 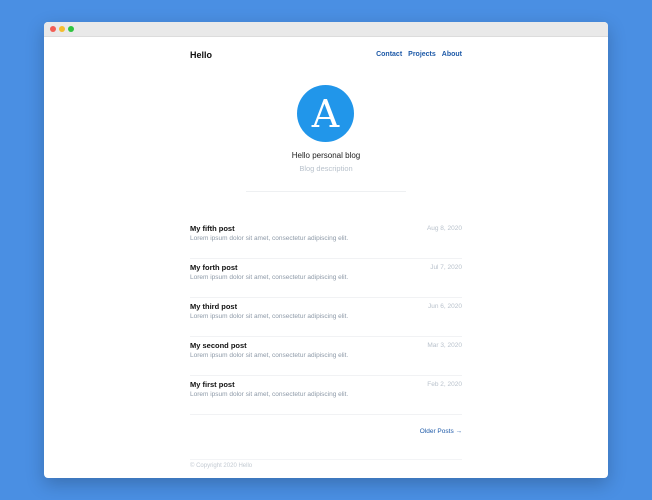 What do you see at coordinates (62, 29) in the screenshot?
I see `minimize-dot-icon` at bounding box center [62, 29].